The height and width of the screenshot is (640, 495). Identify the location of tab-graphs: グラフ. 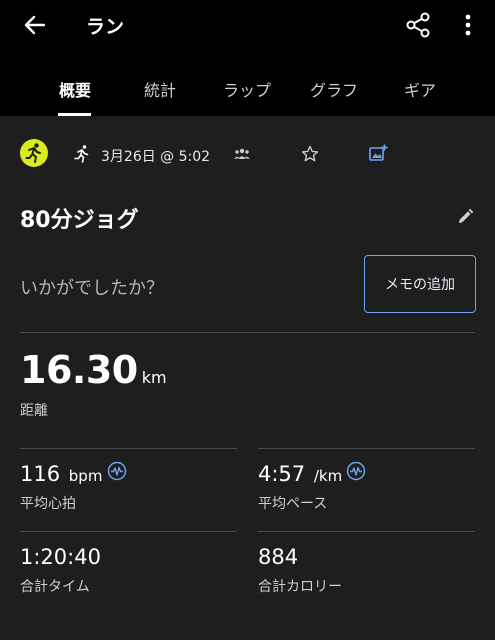
(334, 93).